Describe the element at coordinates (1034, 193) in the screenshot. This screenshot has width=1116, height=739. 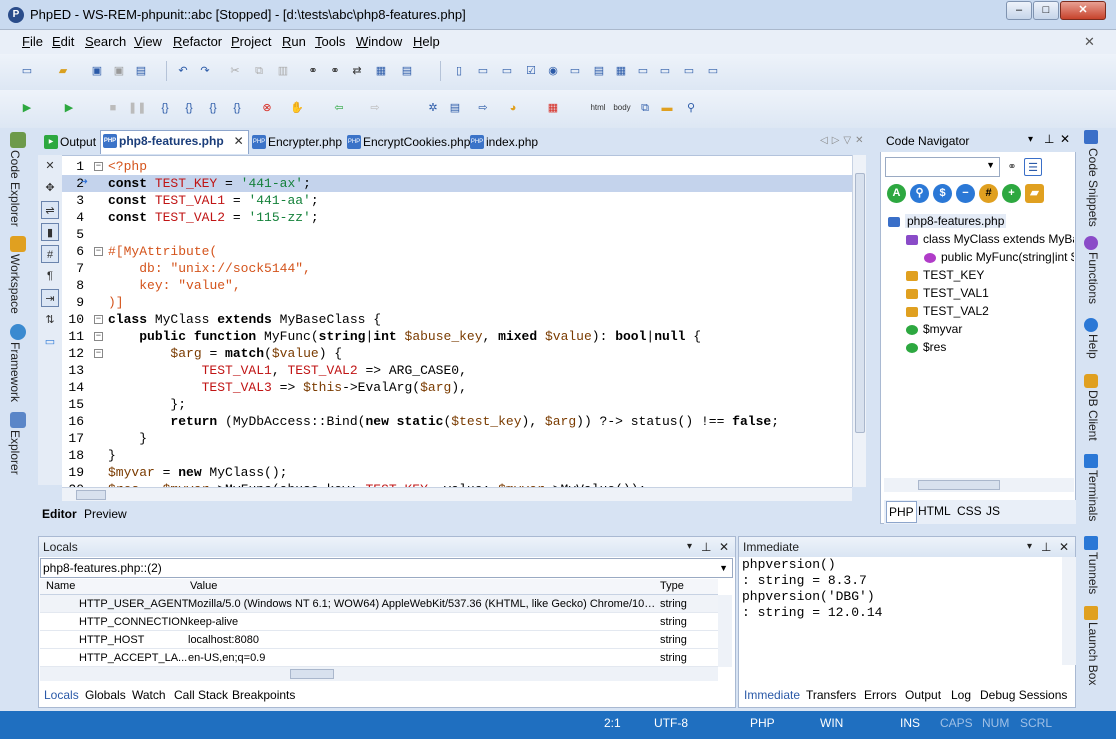
I see `folder-icon: ▰` at that location.